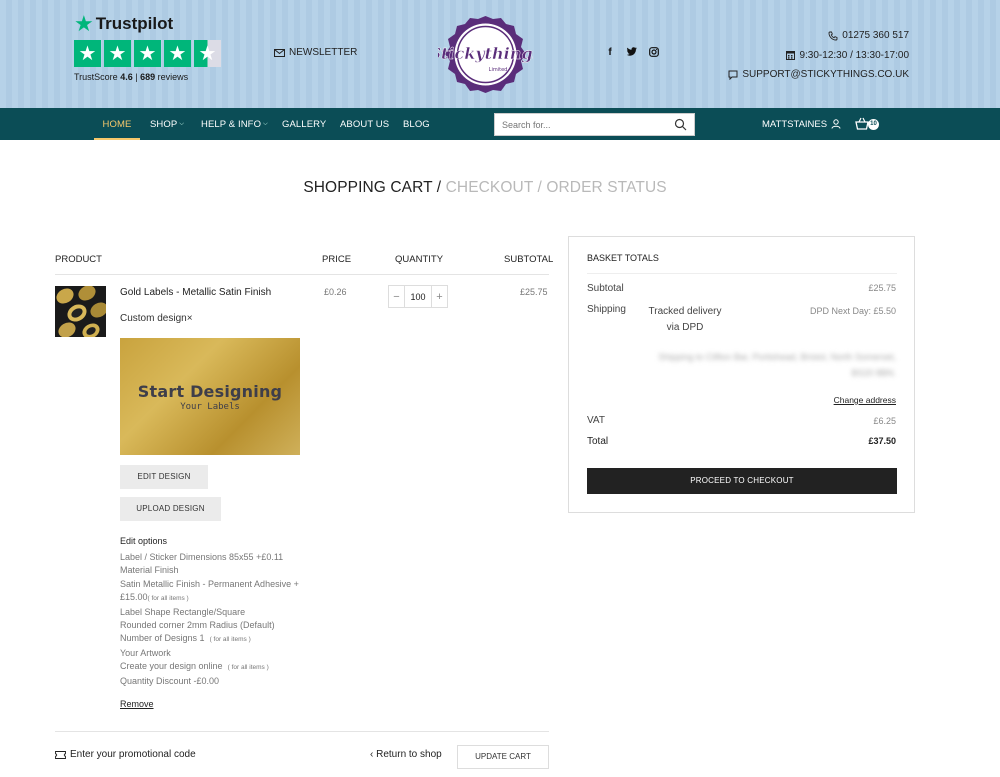  What do you see at coordinates (78, 259) in the screenshot?
I see `col-product: PRODUCT` at bounding box center [78, 259].